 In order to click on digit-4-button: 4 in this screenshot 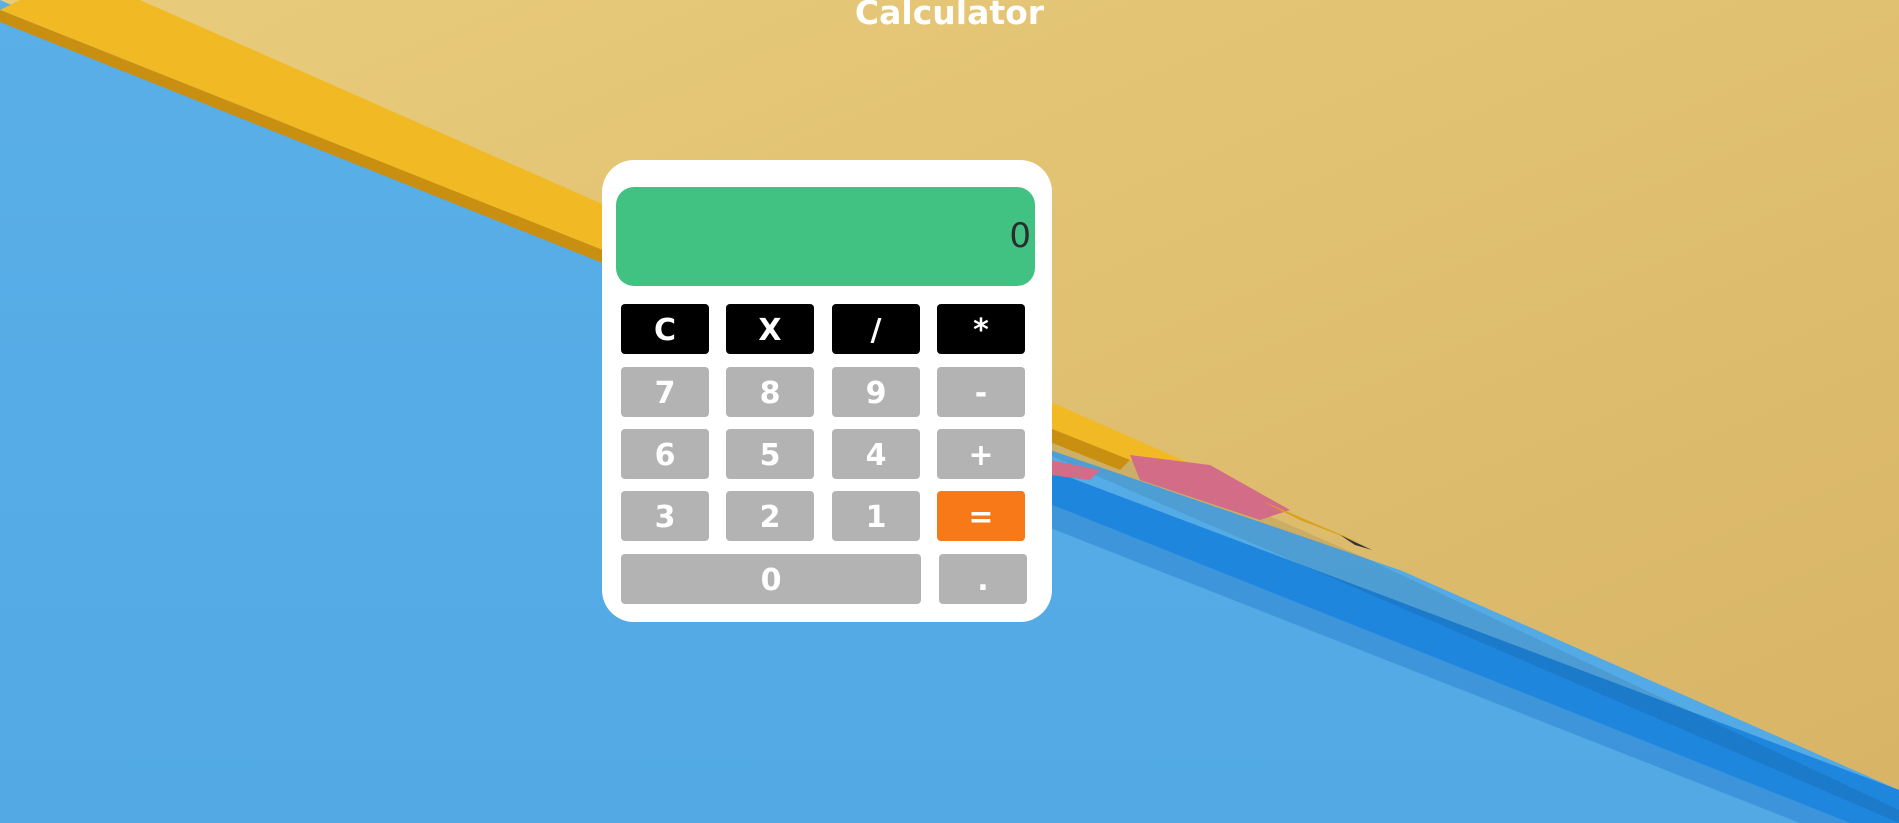, I will do `click(876, 454)`.